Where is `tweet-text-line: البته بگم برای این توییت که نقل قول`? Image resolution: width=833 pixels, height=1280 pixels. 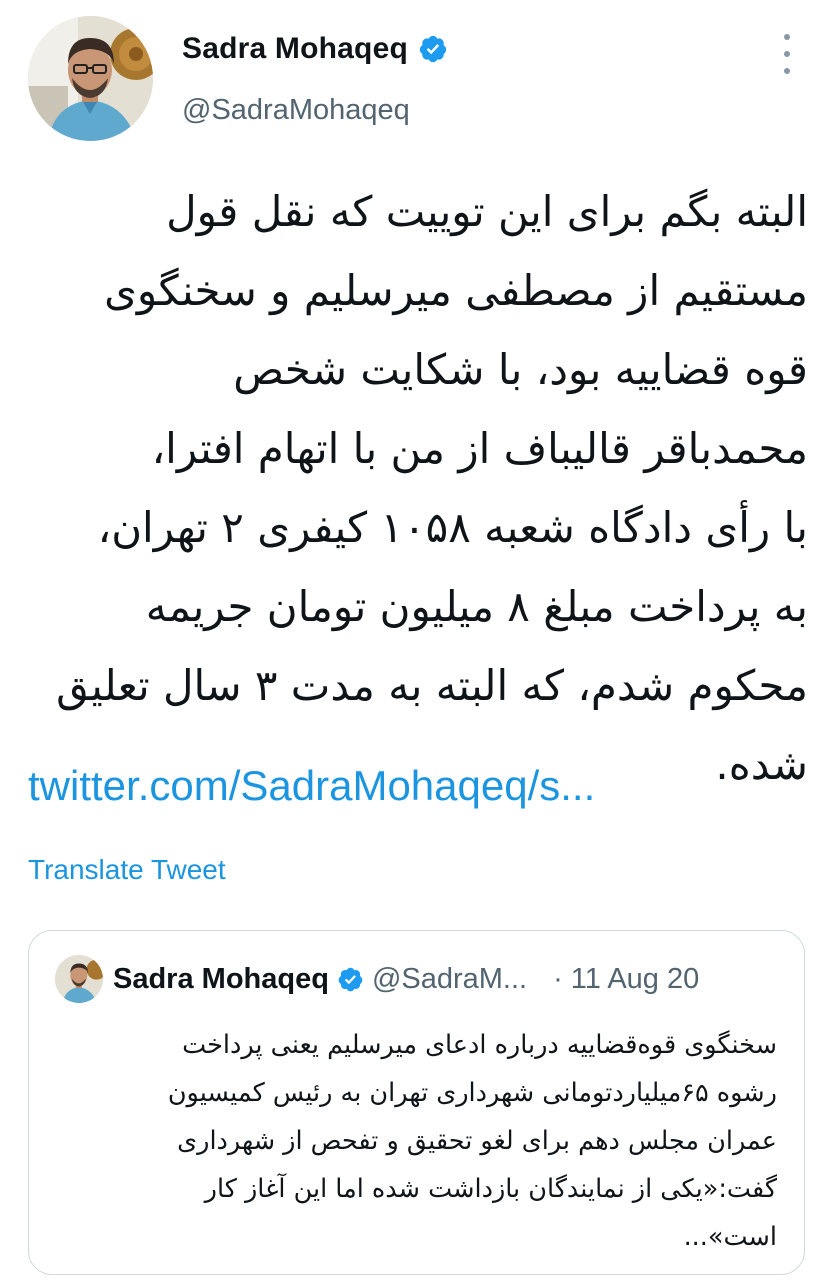
tweet-text-line: البته بگم برای این توییت که نقل قول is located at coordinates (487, 211).